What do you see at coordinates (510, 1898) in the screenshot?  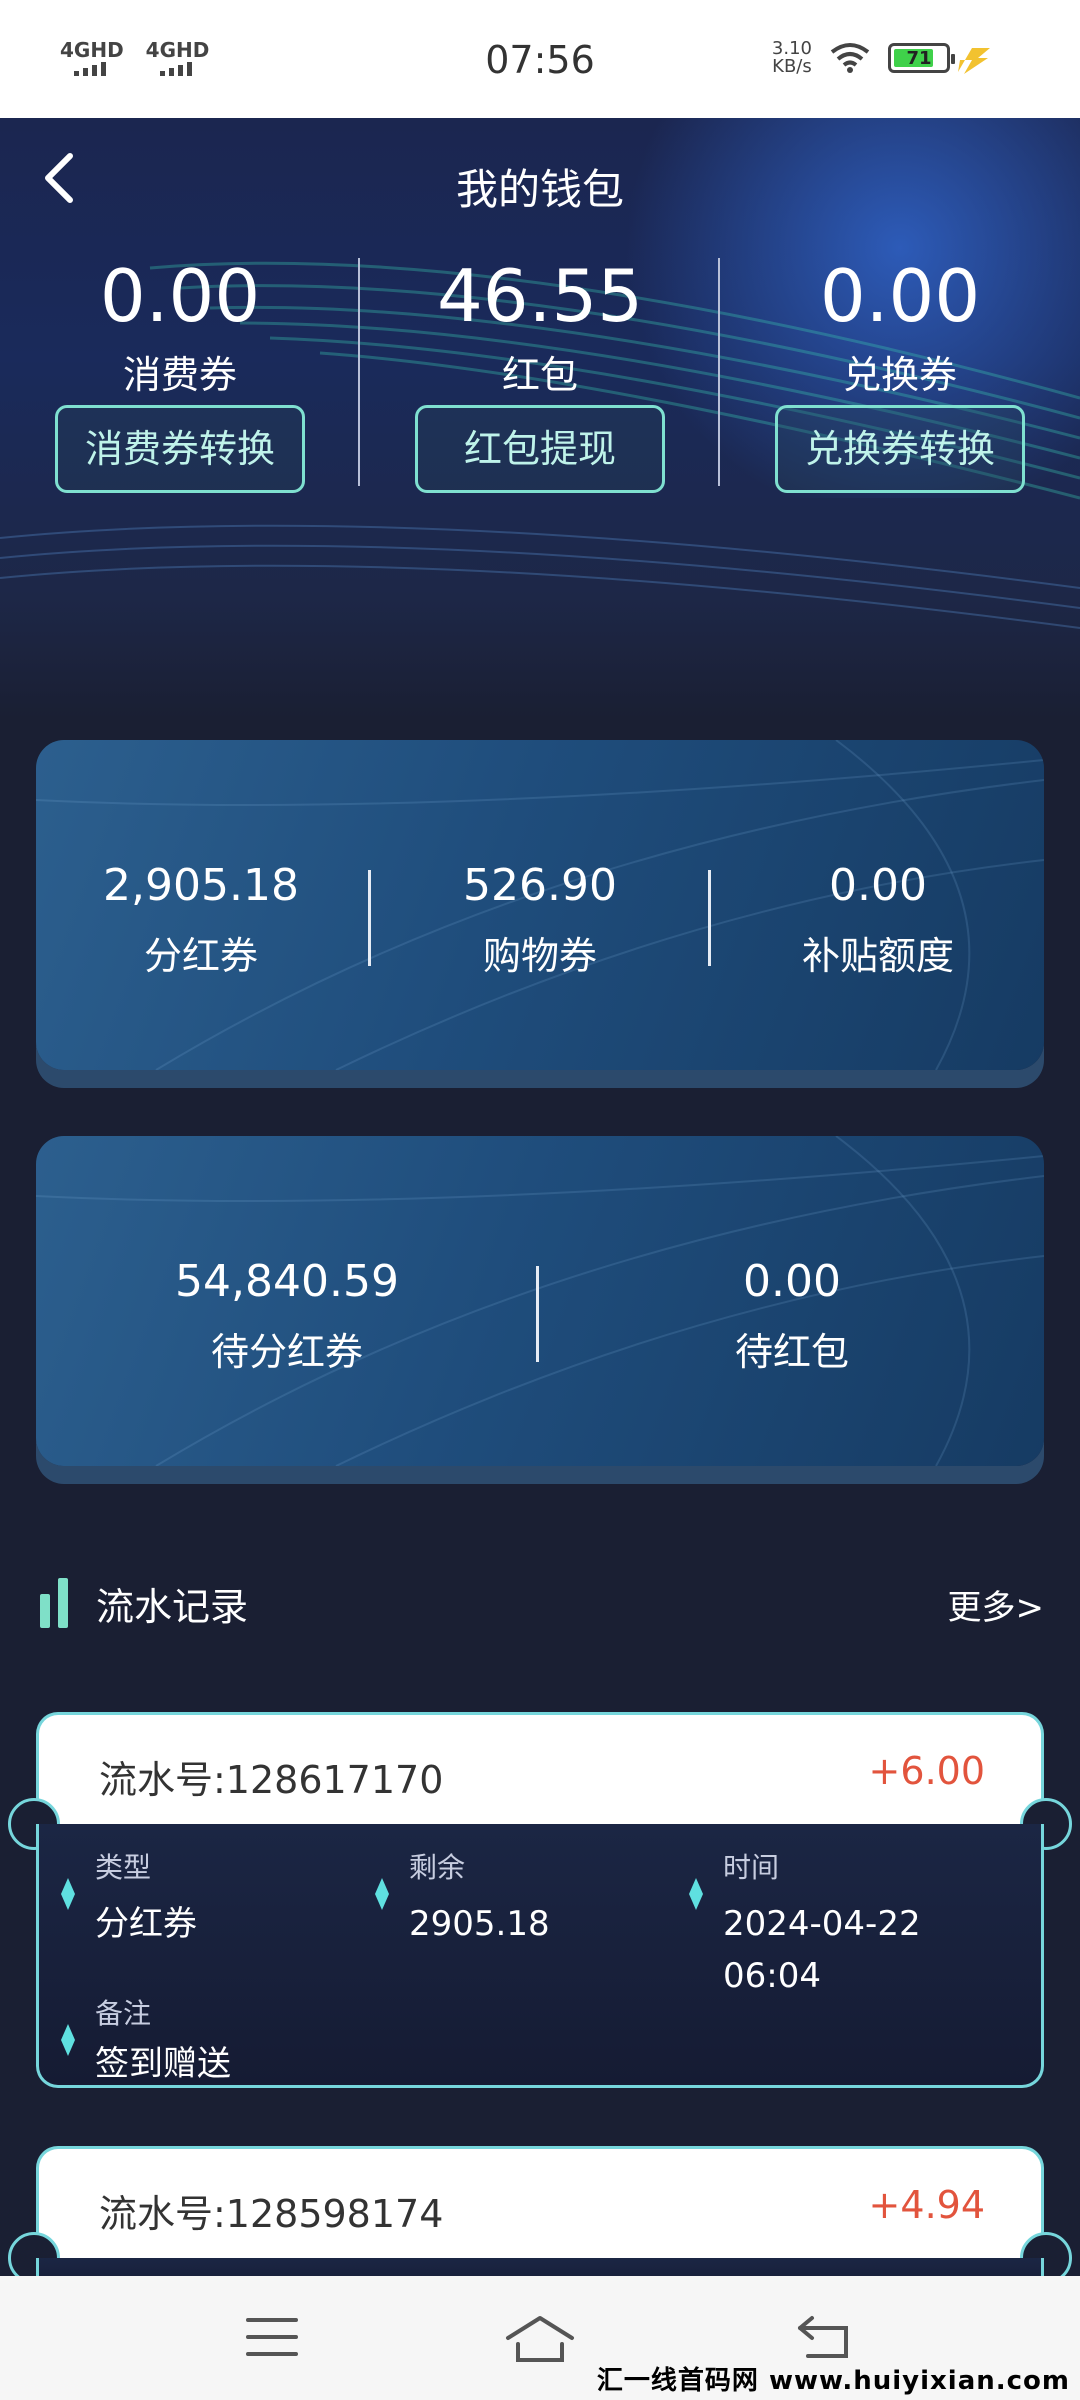 I see `field-remain: 剩余 2905.18` at bounding box center [510, 1898].